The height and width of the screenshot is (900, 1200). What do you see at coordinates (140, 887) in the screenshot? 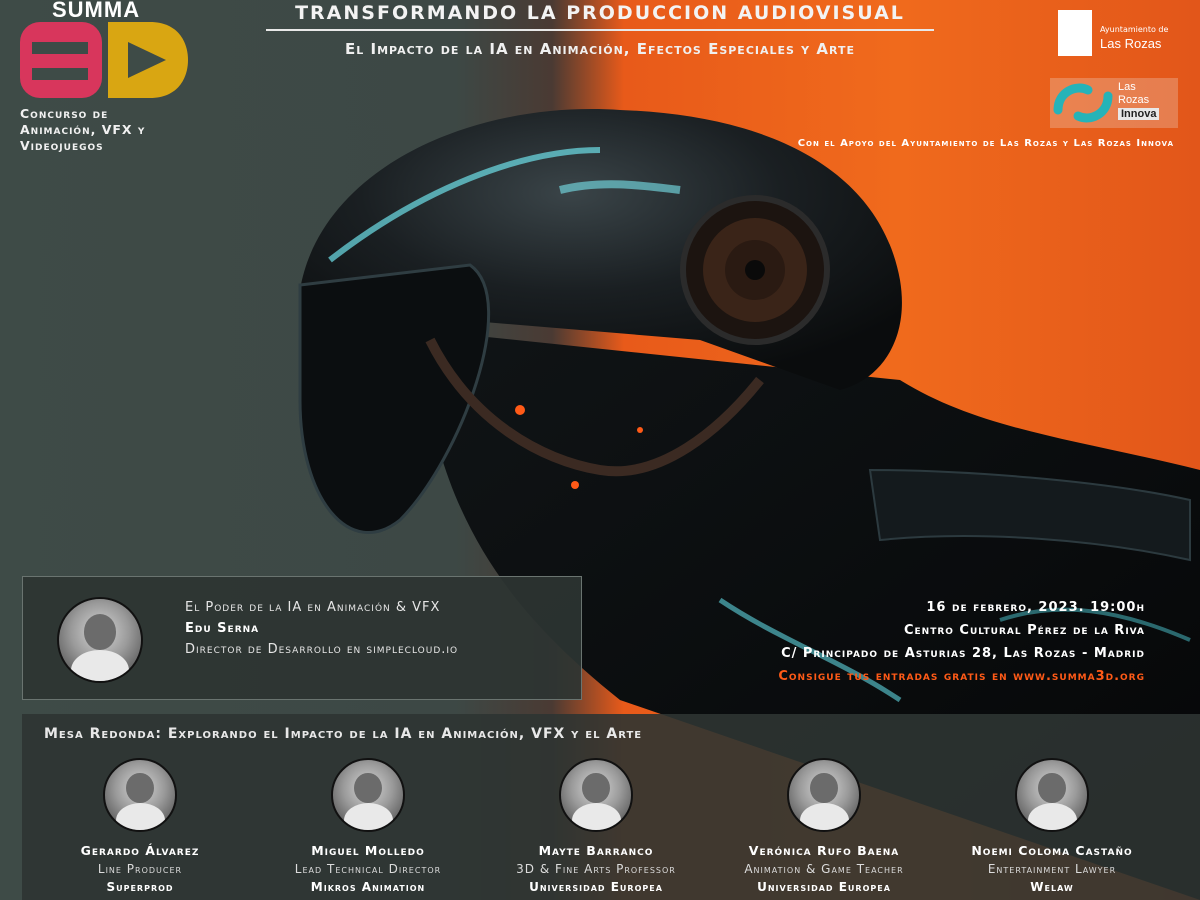
I see `panelist-org: Superprod` at bounding box center [140, 887].